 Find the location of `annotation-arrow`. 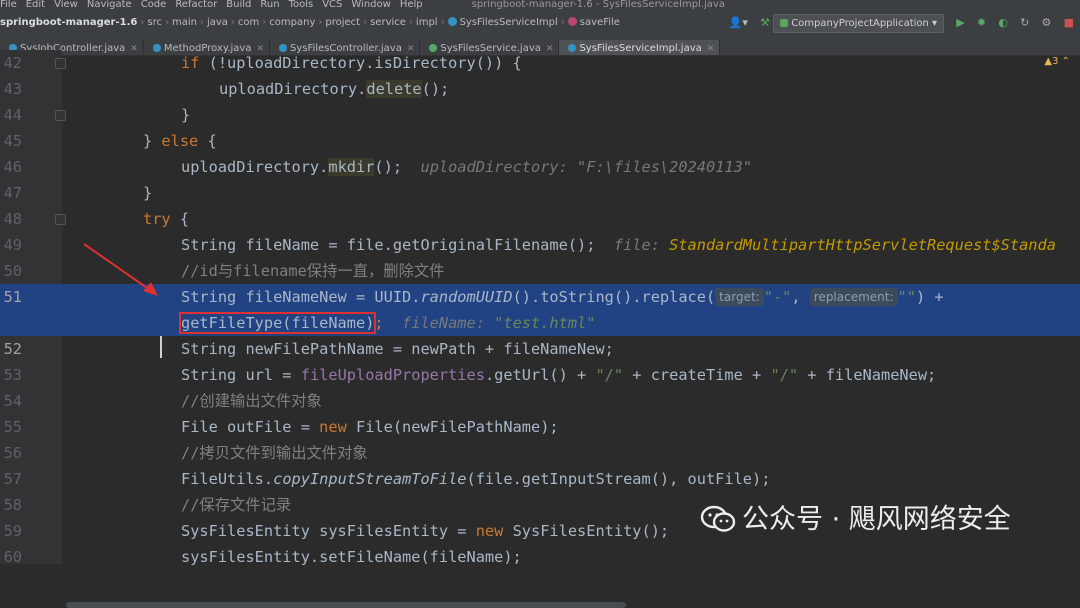

annotation-arrow is located at coordinates (120, 269).